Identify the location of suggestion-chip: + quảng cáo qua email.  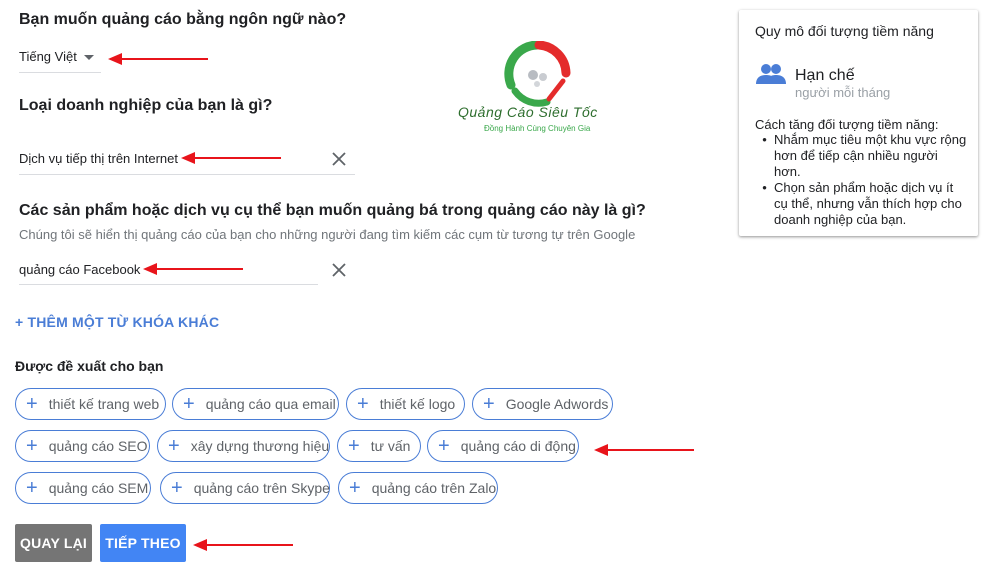
(255, 404).